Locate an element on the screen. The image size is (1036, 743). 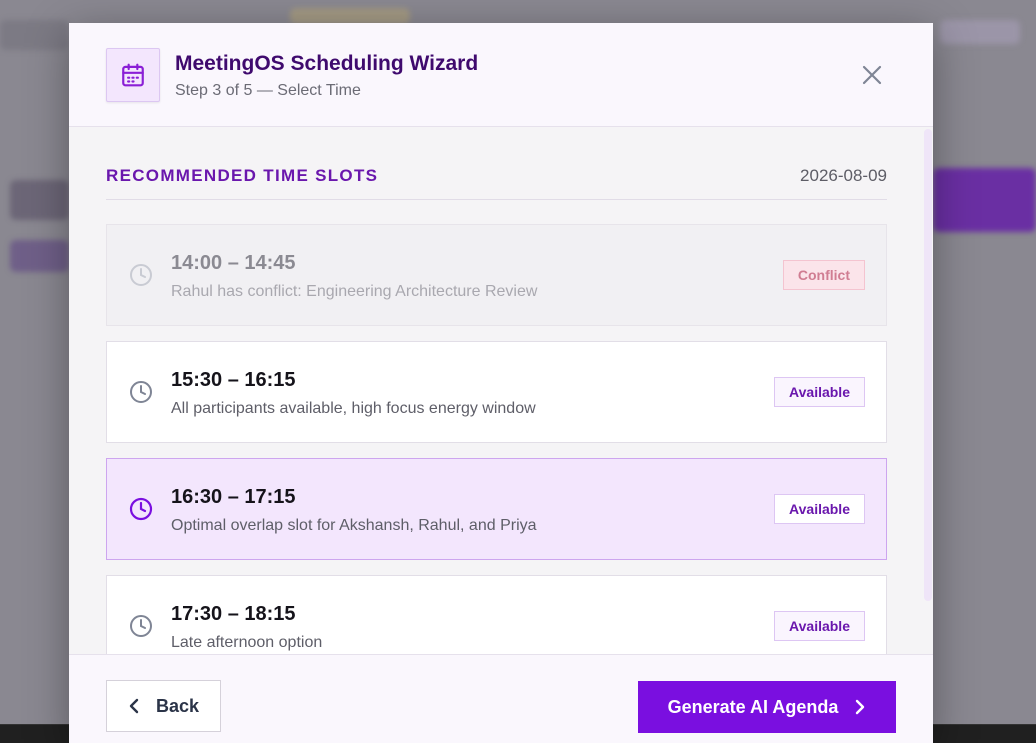
slot-time: 15:30 – 16:15 is located at coordinates (233, 380).